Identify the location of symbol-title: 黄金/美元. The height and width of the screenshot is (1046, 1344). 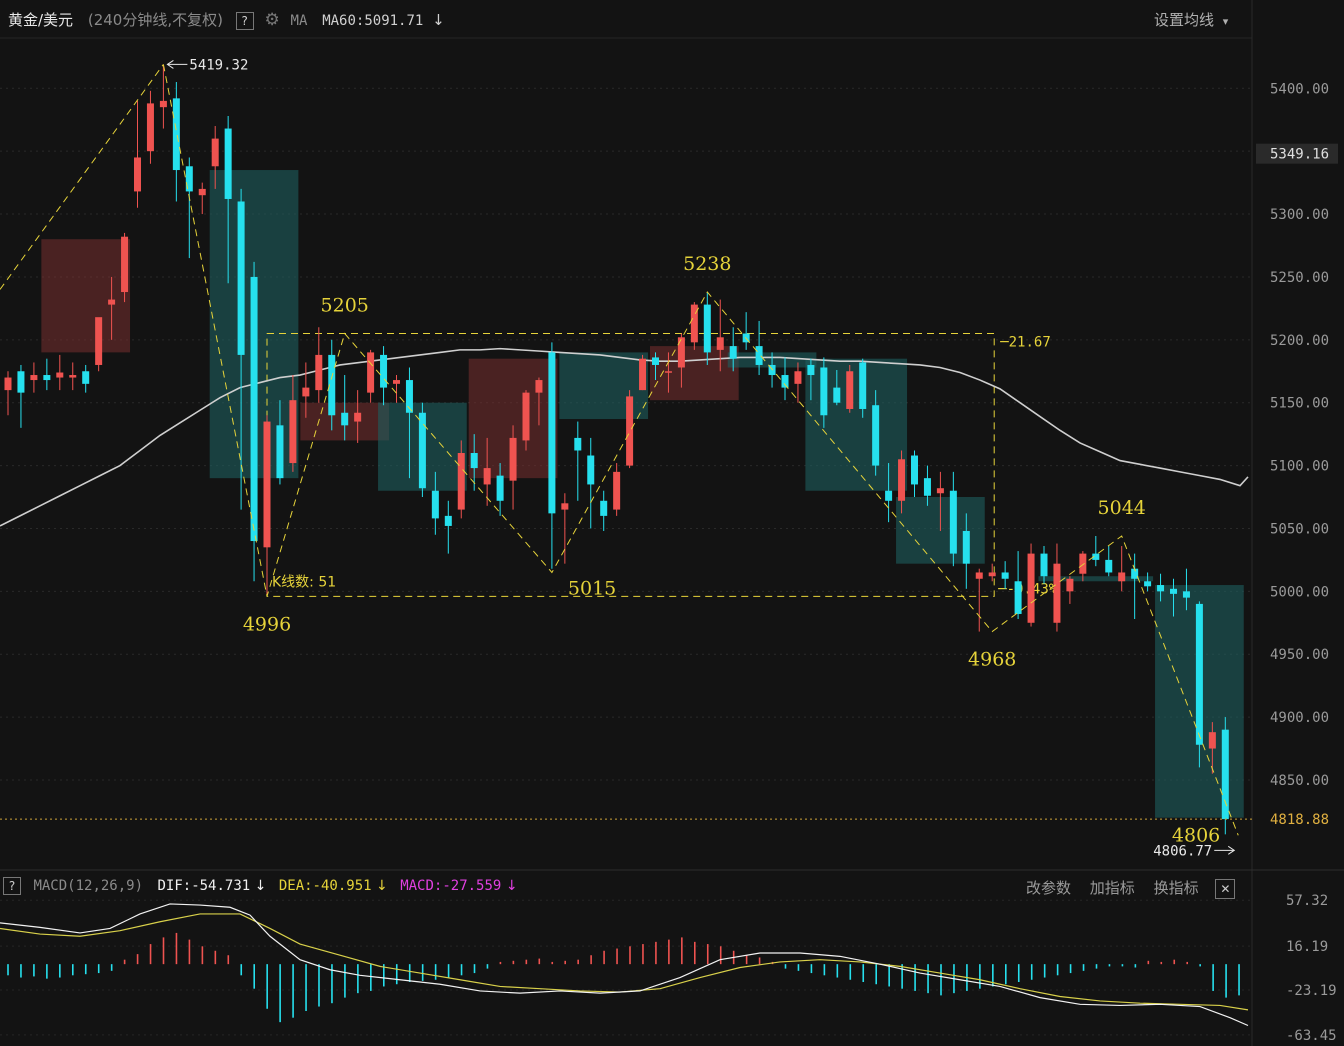
(40, 20).